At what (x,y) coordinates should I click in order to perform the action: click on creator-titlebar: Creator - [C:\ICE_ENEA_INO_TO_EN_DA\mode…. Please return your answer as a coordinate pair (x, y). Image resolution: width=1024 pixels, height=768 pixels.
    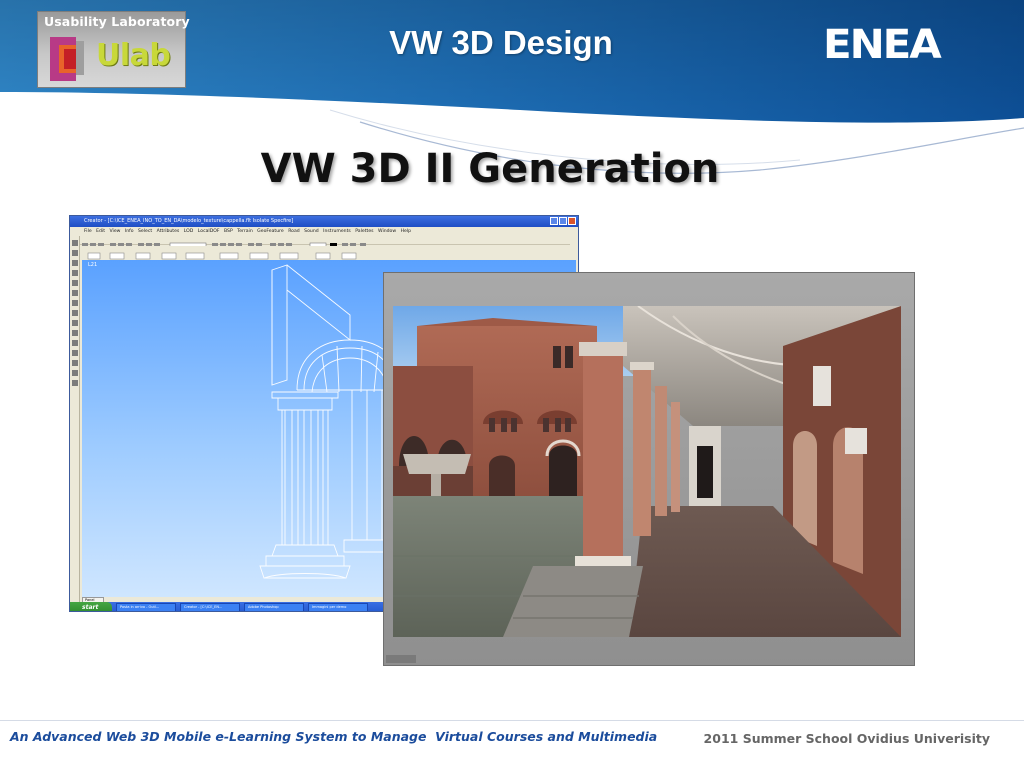
    Looking at the image, I should click on (324, 221).